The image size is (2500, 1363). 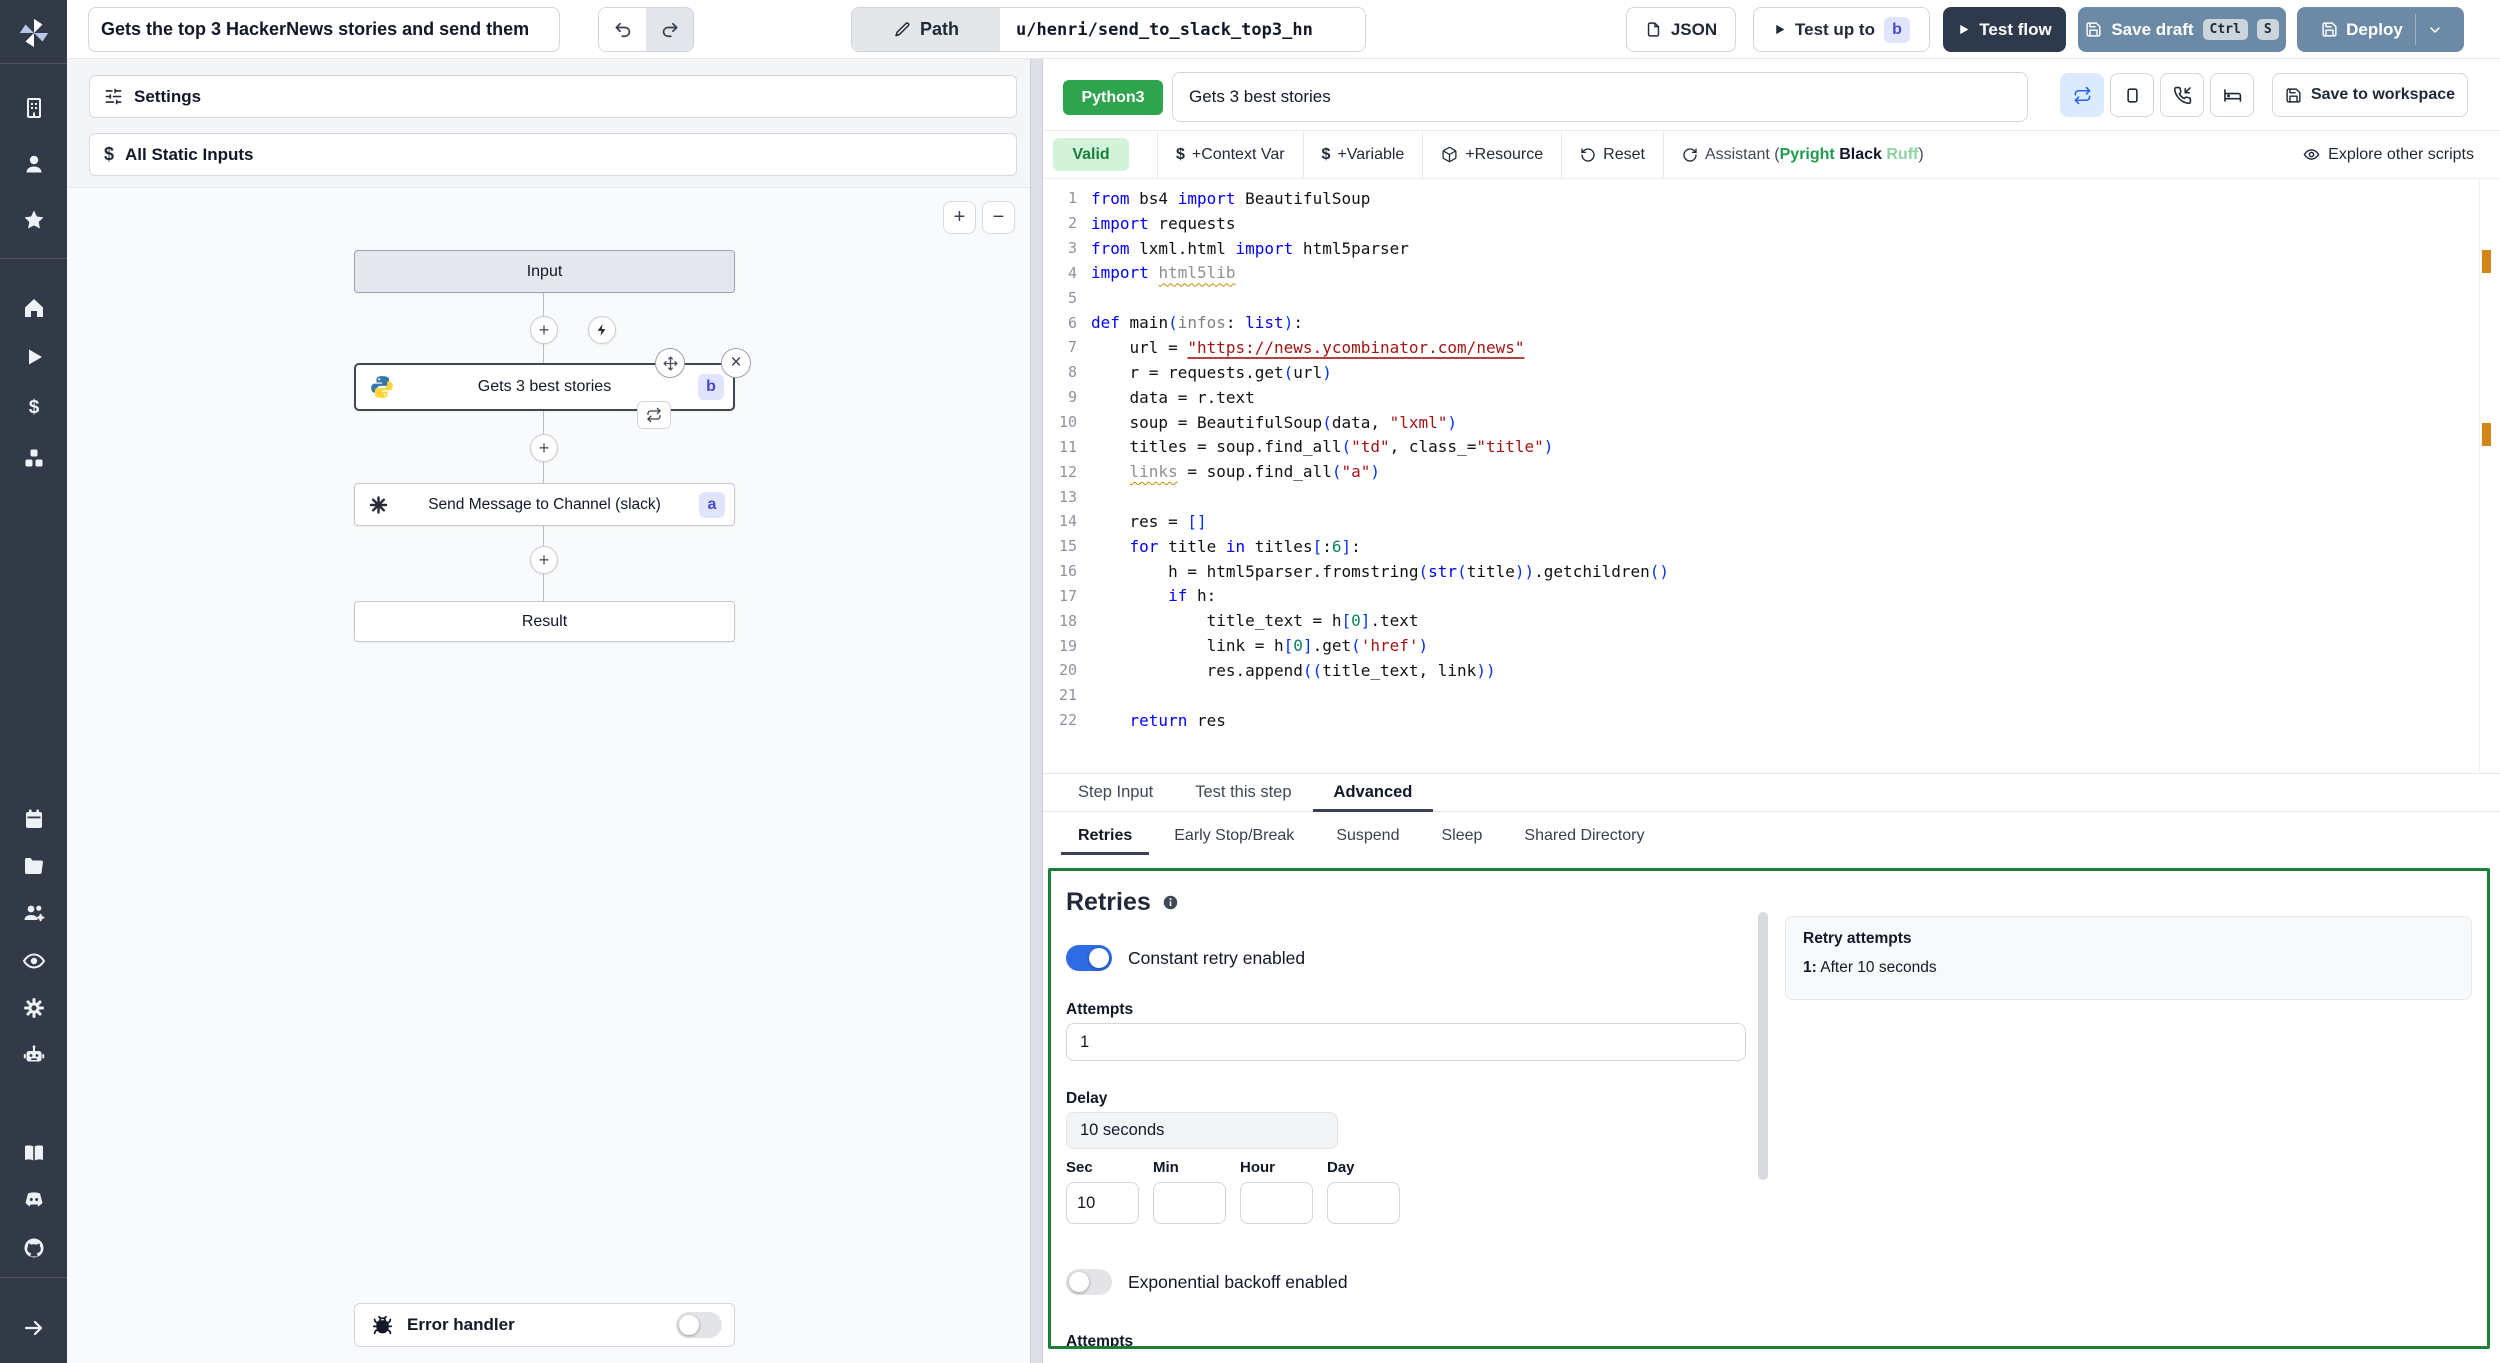 What do you see at coordinates (33, 1055) in the screenshot?
I see `workers-robot-icon` at bounding box center [33, 1055].